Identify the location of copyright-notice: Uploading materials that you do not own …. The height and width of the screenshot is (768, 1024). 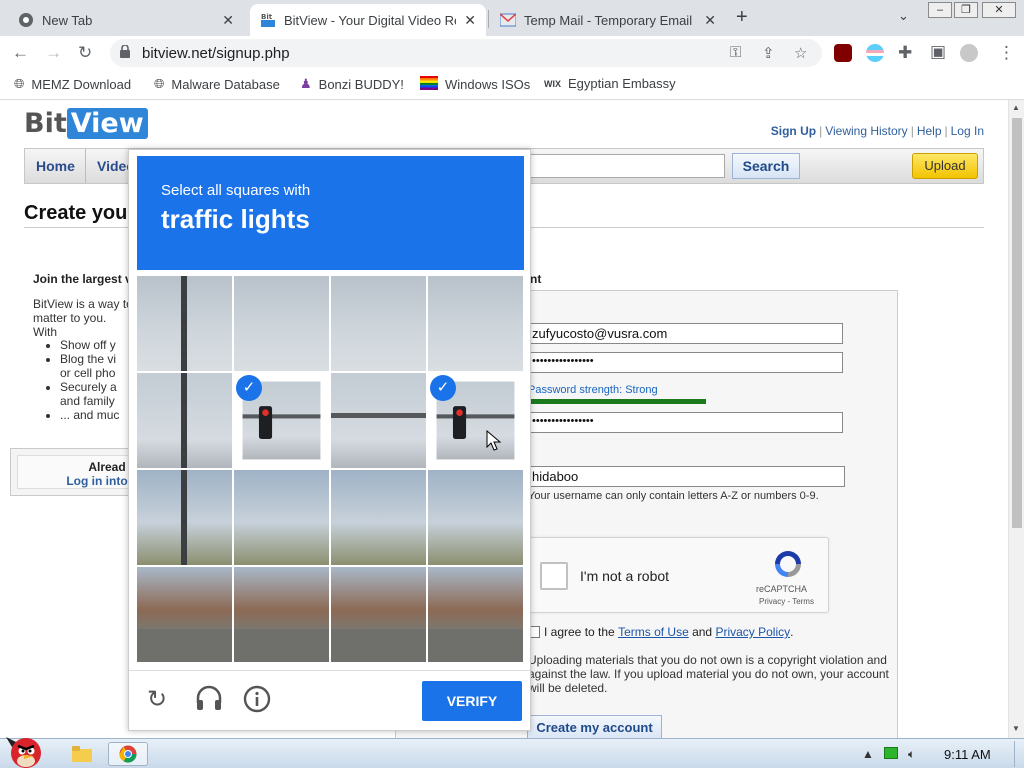
(708, 674).